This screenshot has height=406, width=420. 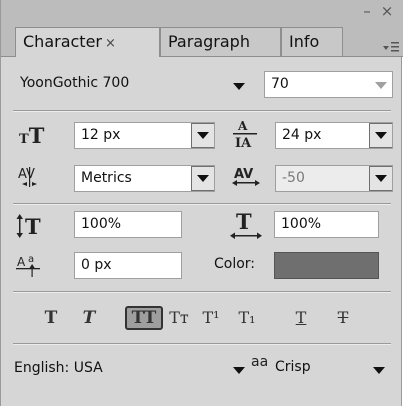 What do you see at coordinates (110, 43) in the screenshot?
I see `tab-close-icon: ×` at bounding box center [110, 43].